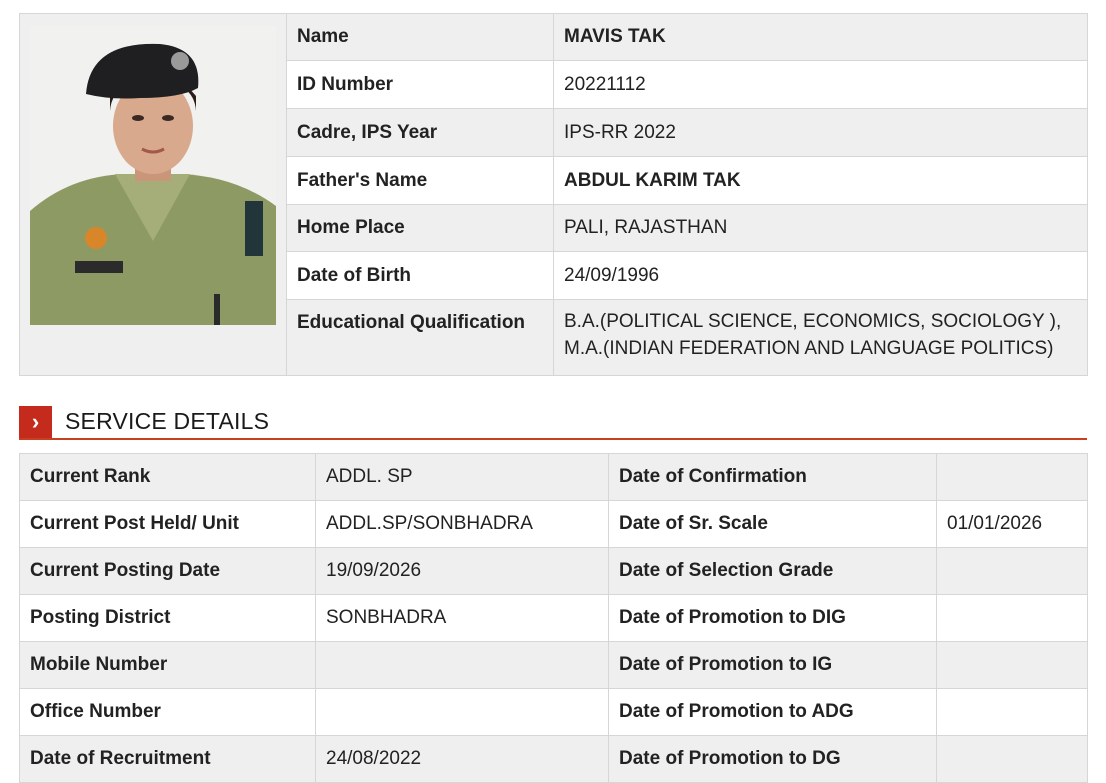 The height and width of the screenshot is (783, 1106). Describe the element at coordinates (772, 477) in the screenshot. I see `service-label: Date of Confirmation` at that location.